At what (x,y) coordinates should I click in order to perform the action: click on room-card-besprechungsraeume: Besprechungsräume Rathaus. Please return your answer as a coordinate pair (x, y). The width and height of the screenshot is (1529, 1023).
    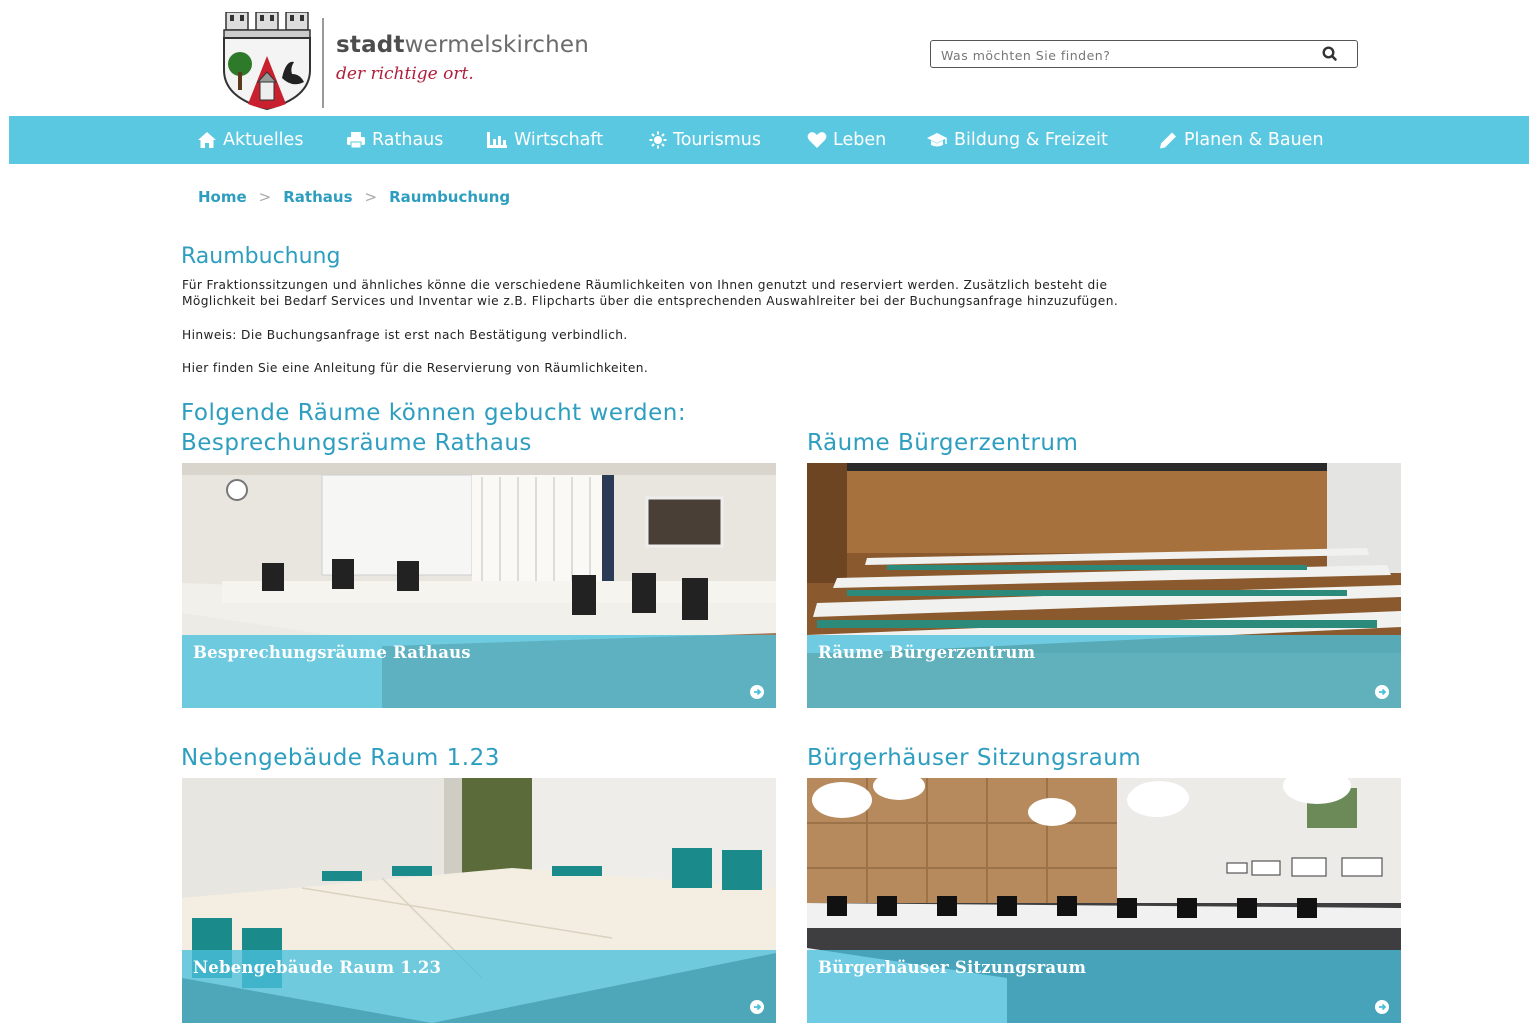
    Looking at the image, I should click on (479, 585).